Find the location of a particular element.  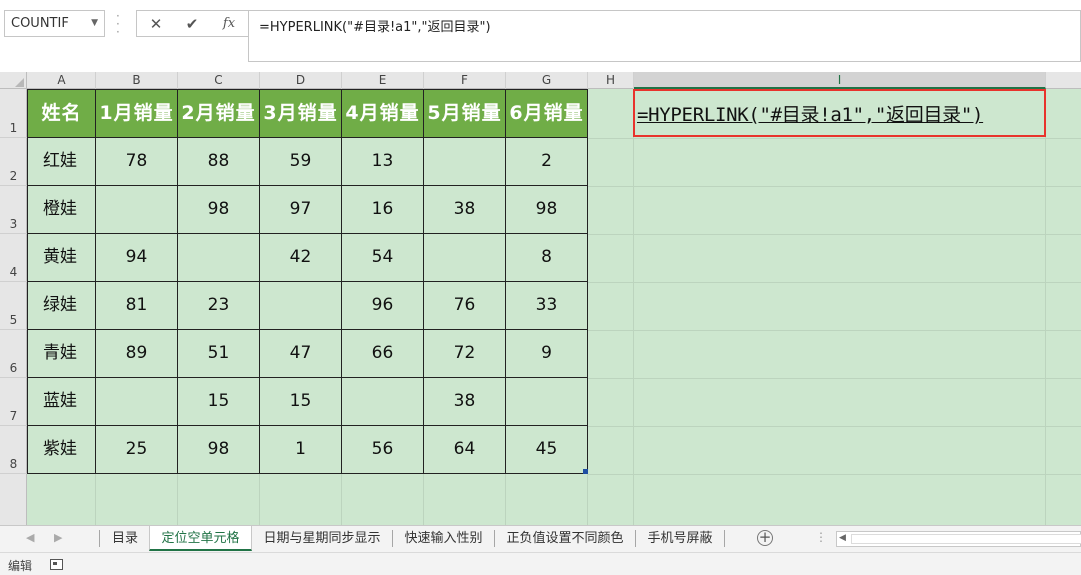

formula-input: =HYPERLINK("#目录!a1","返回目录") is located at coordinates (664, 36).